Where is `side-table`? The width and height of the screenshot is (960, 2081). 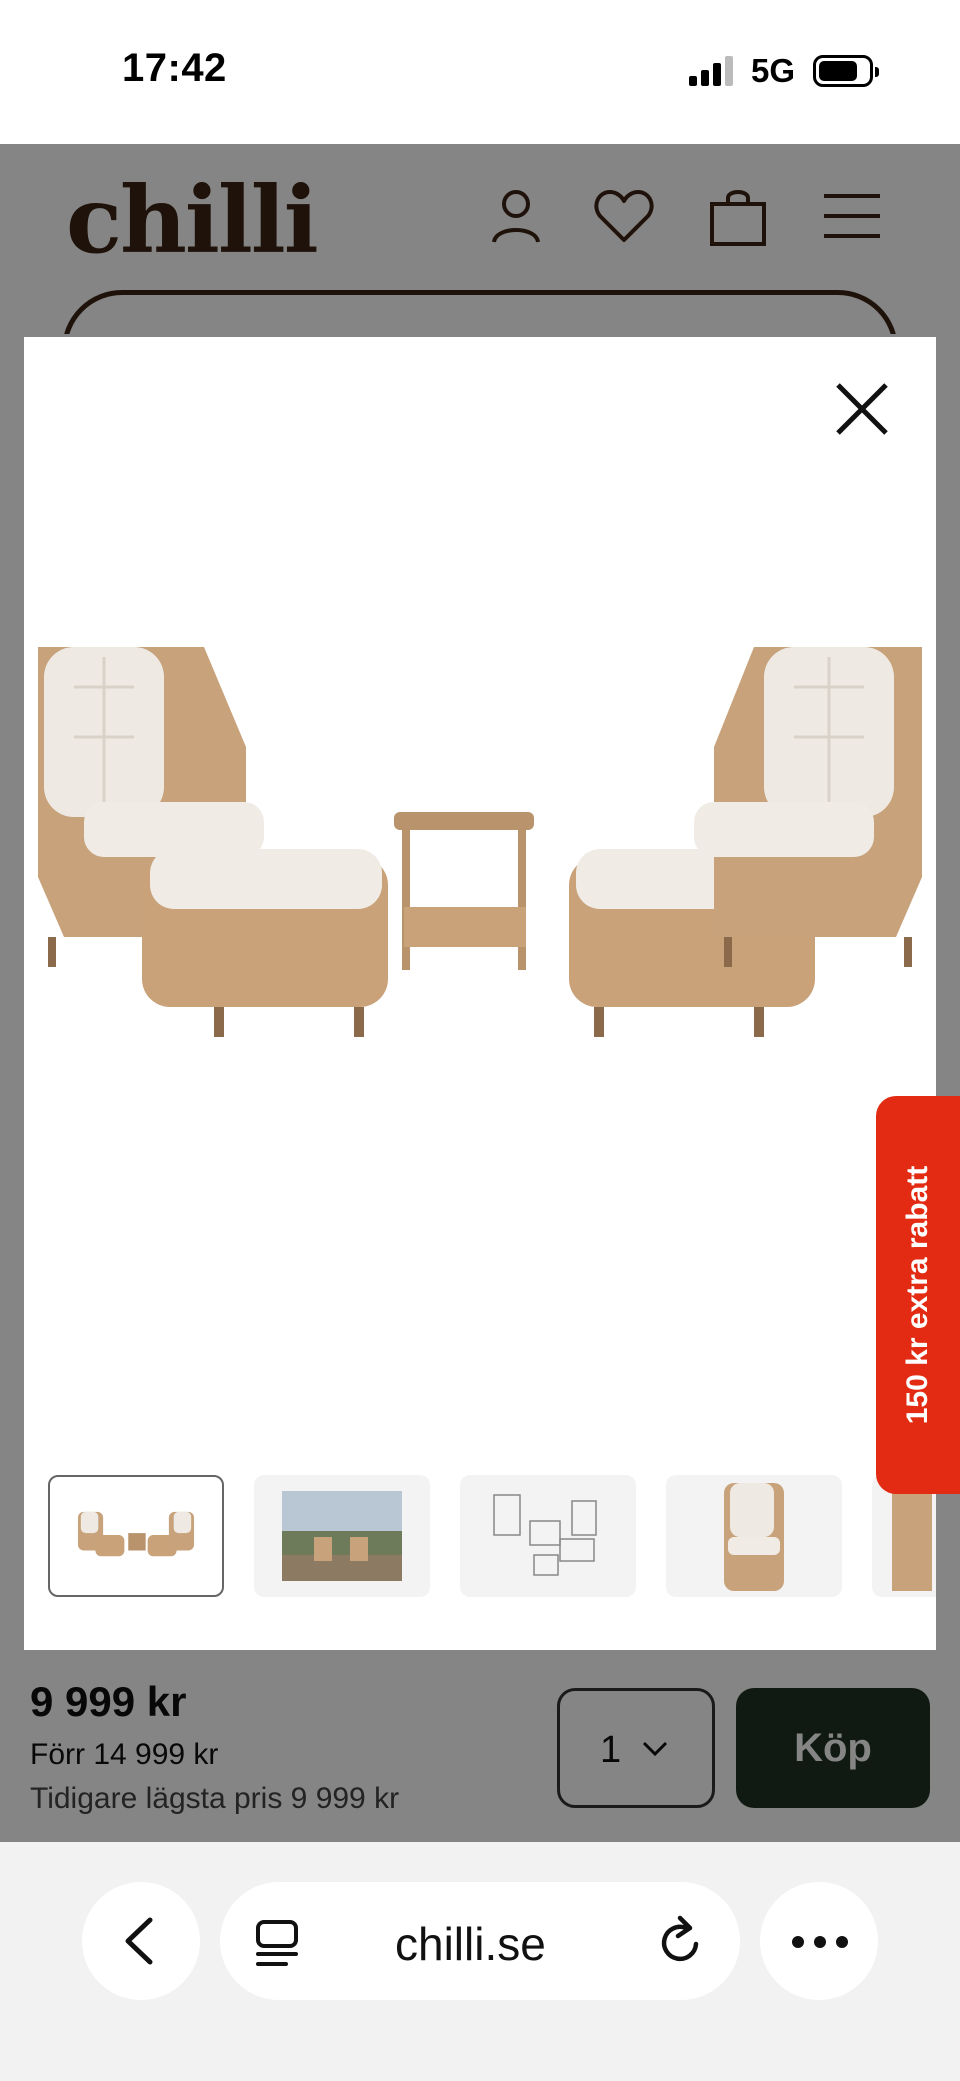
side-table is located at coordinates (464, 891).